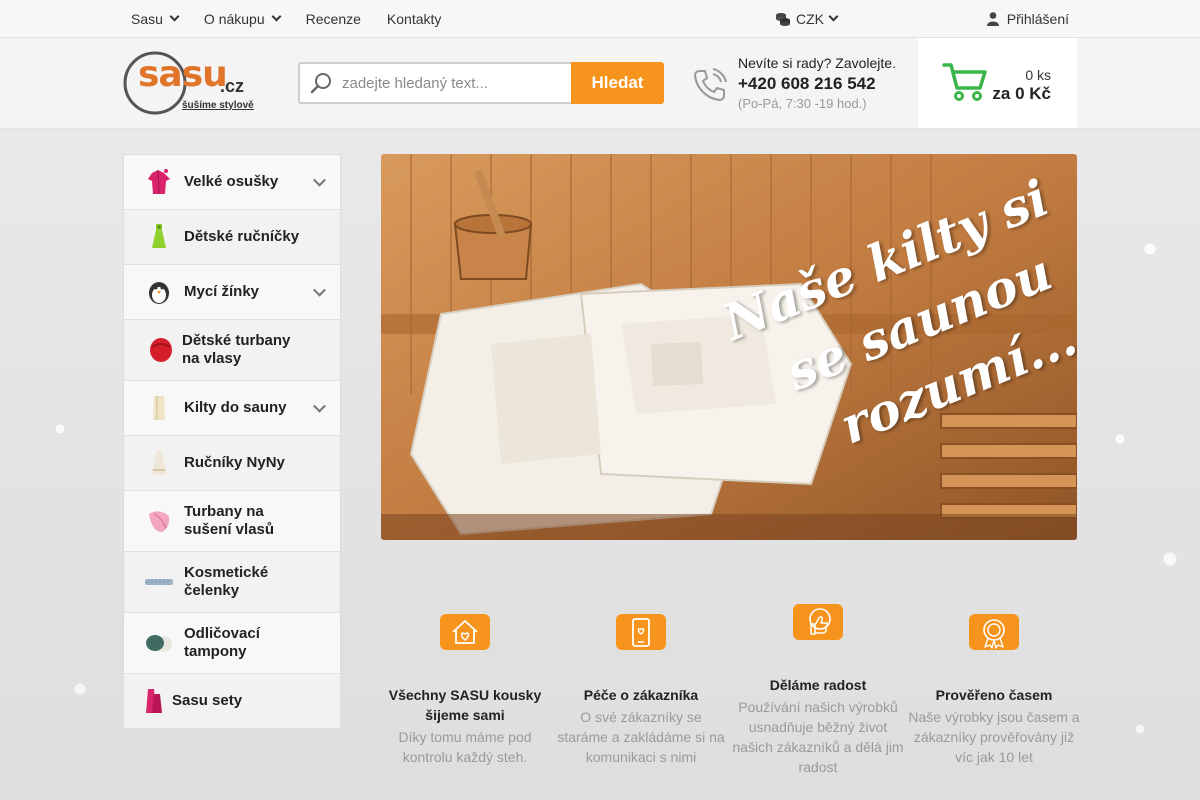  I want to click on sidebar-item-label: Turbany na sušení vlasů, so click(229, 520).